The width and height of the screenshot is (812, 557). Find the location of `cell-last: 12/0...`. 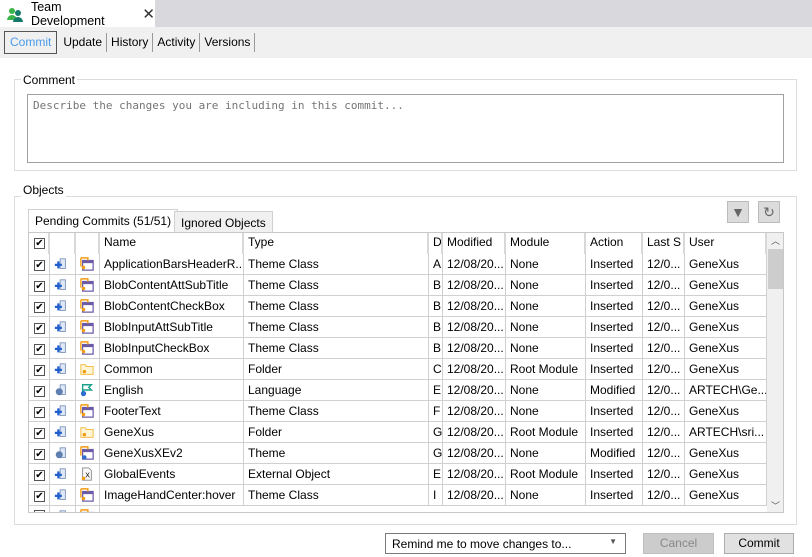

cell-last: 12/0... is located at coordinates (664, 453).